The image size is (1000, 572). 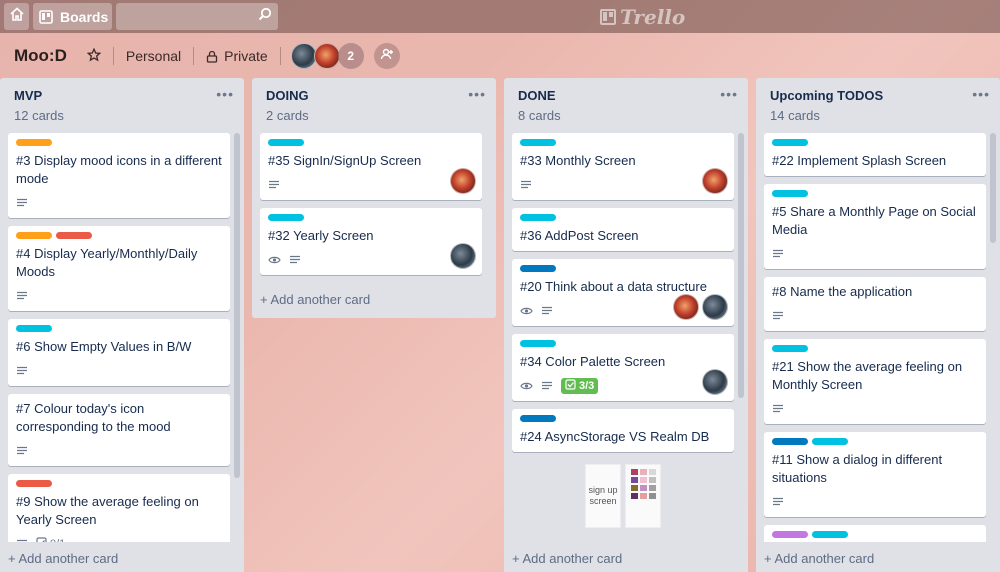 What do you see at coordinates (587, 386) in the screenshot?
I see `checklist-count: 3/3` at bounding box center [587, 386].